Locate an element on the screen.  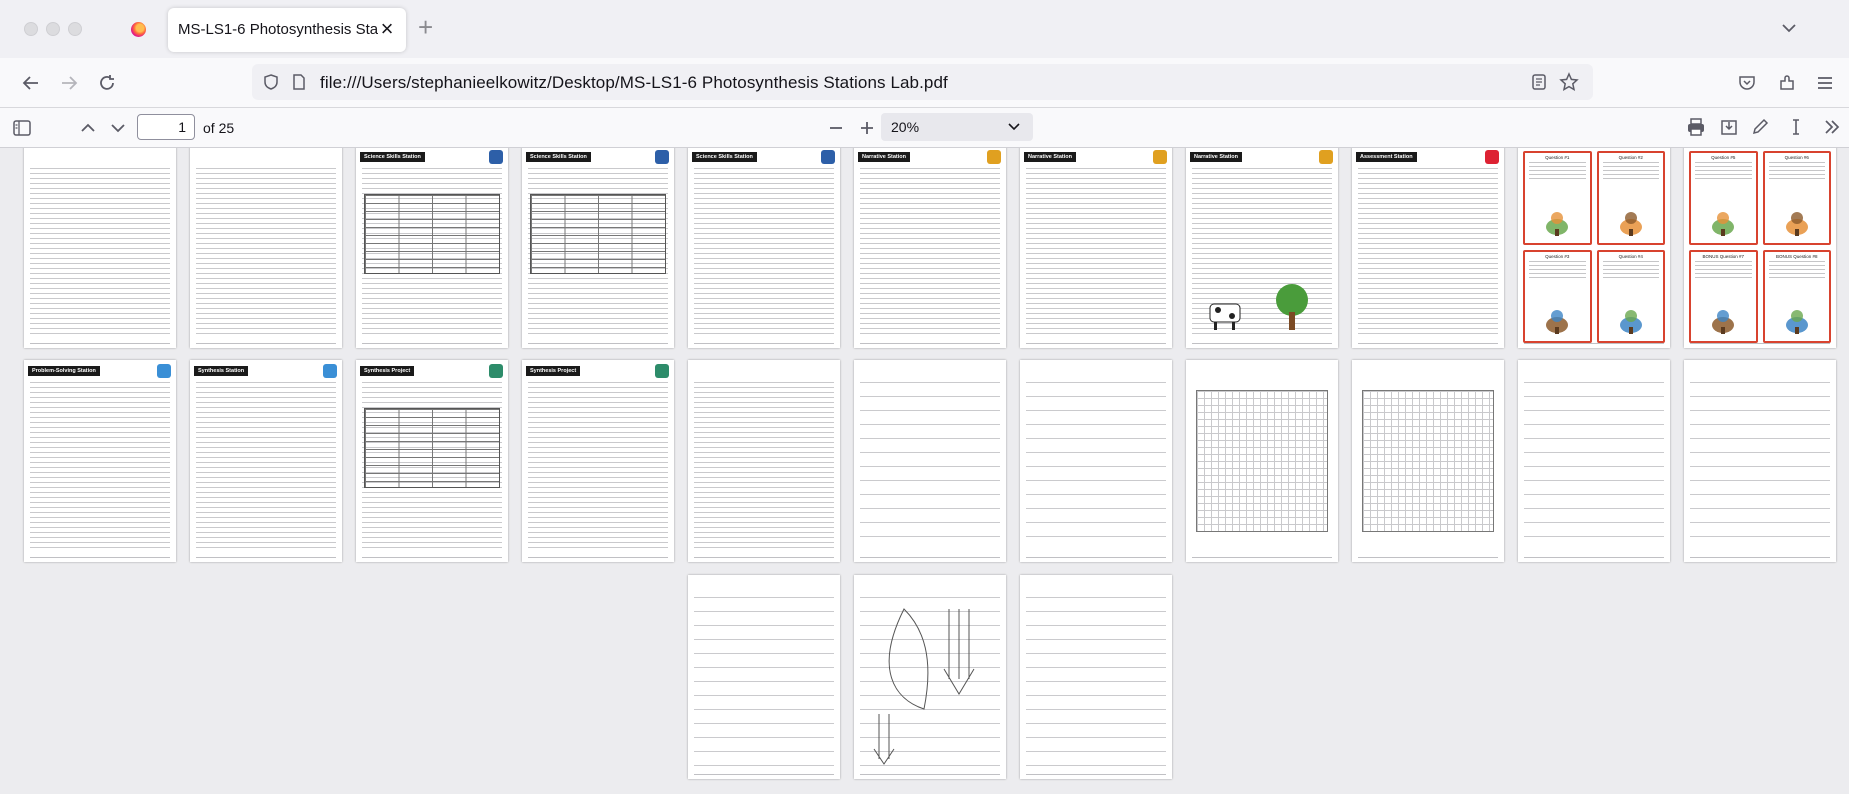
card-question-label: Question #6 is located at coordinates (1796, 157).